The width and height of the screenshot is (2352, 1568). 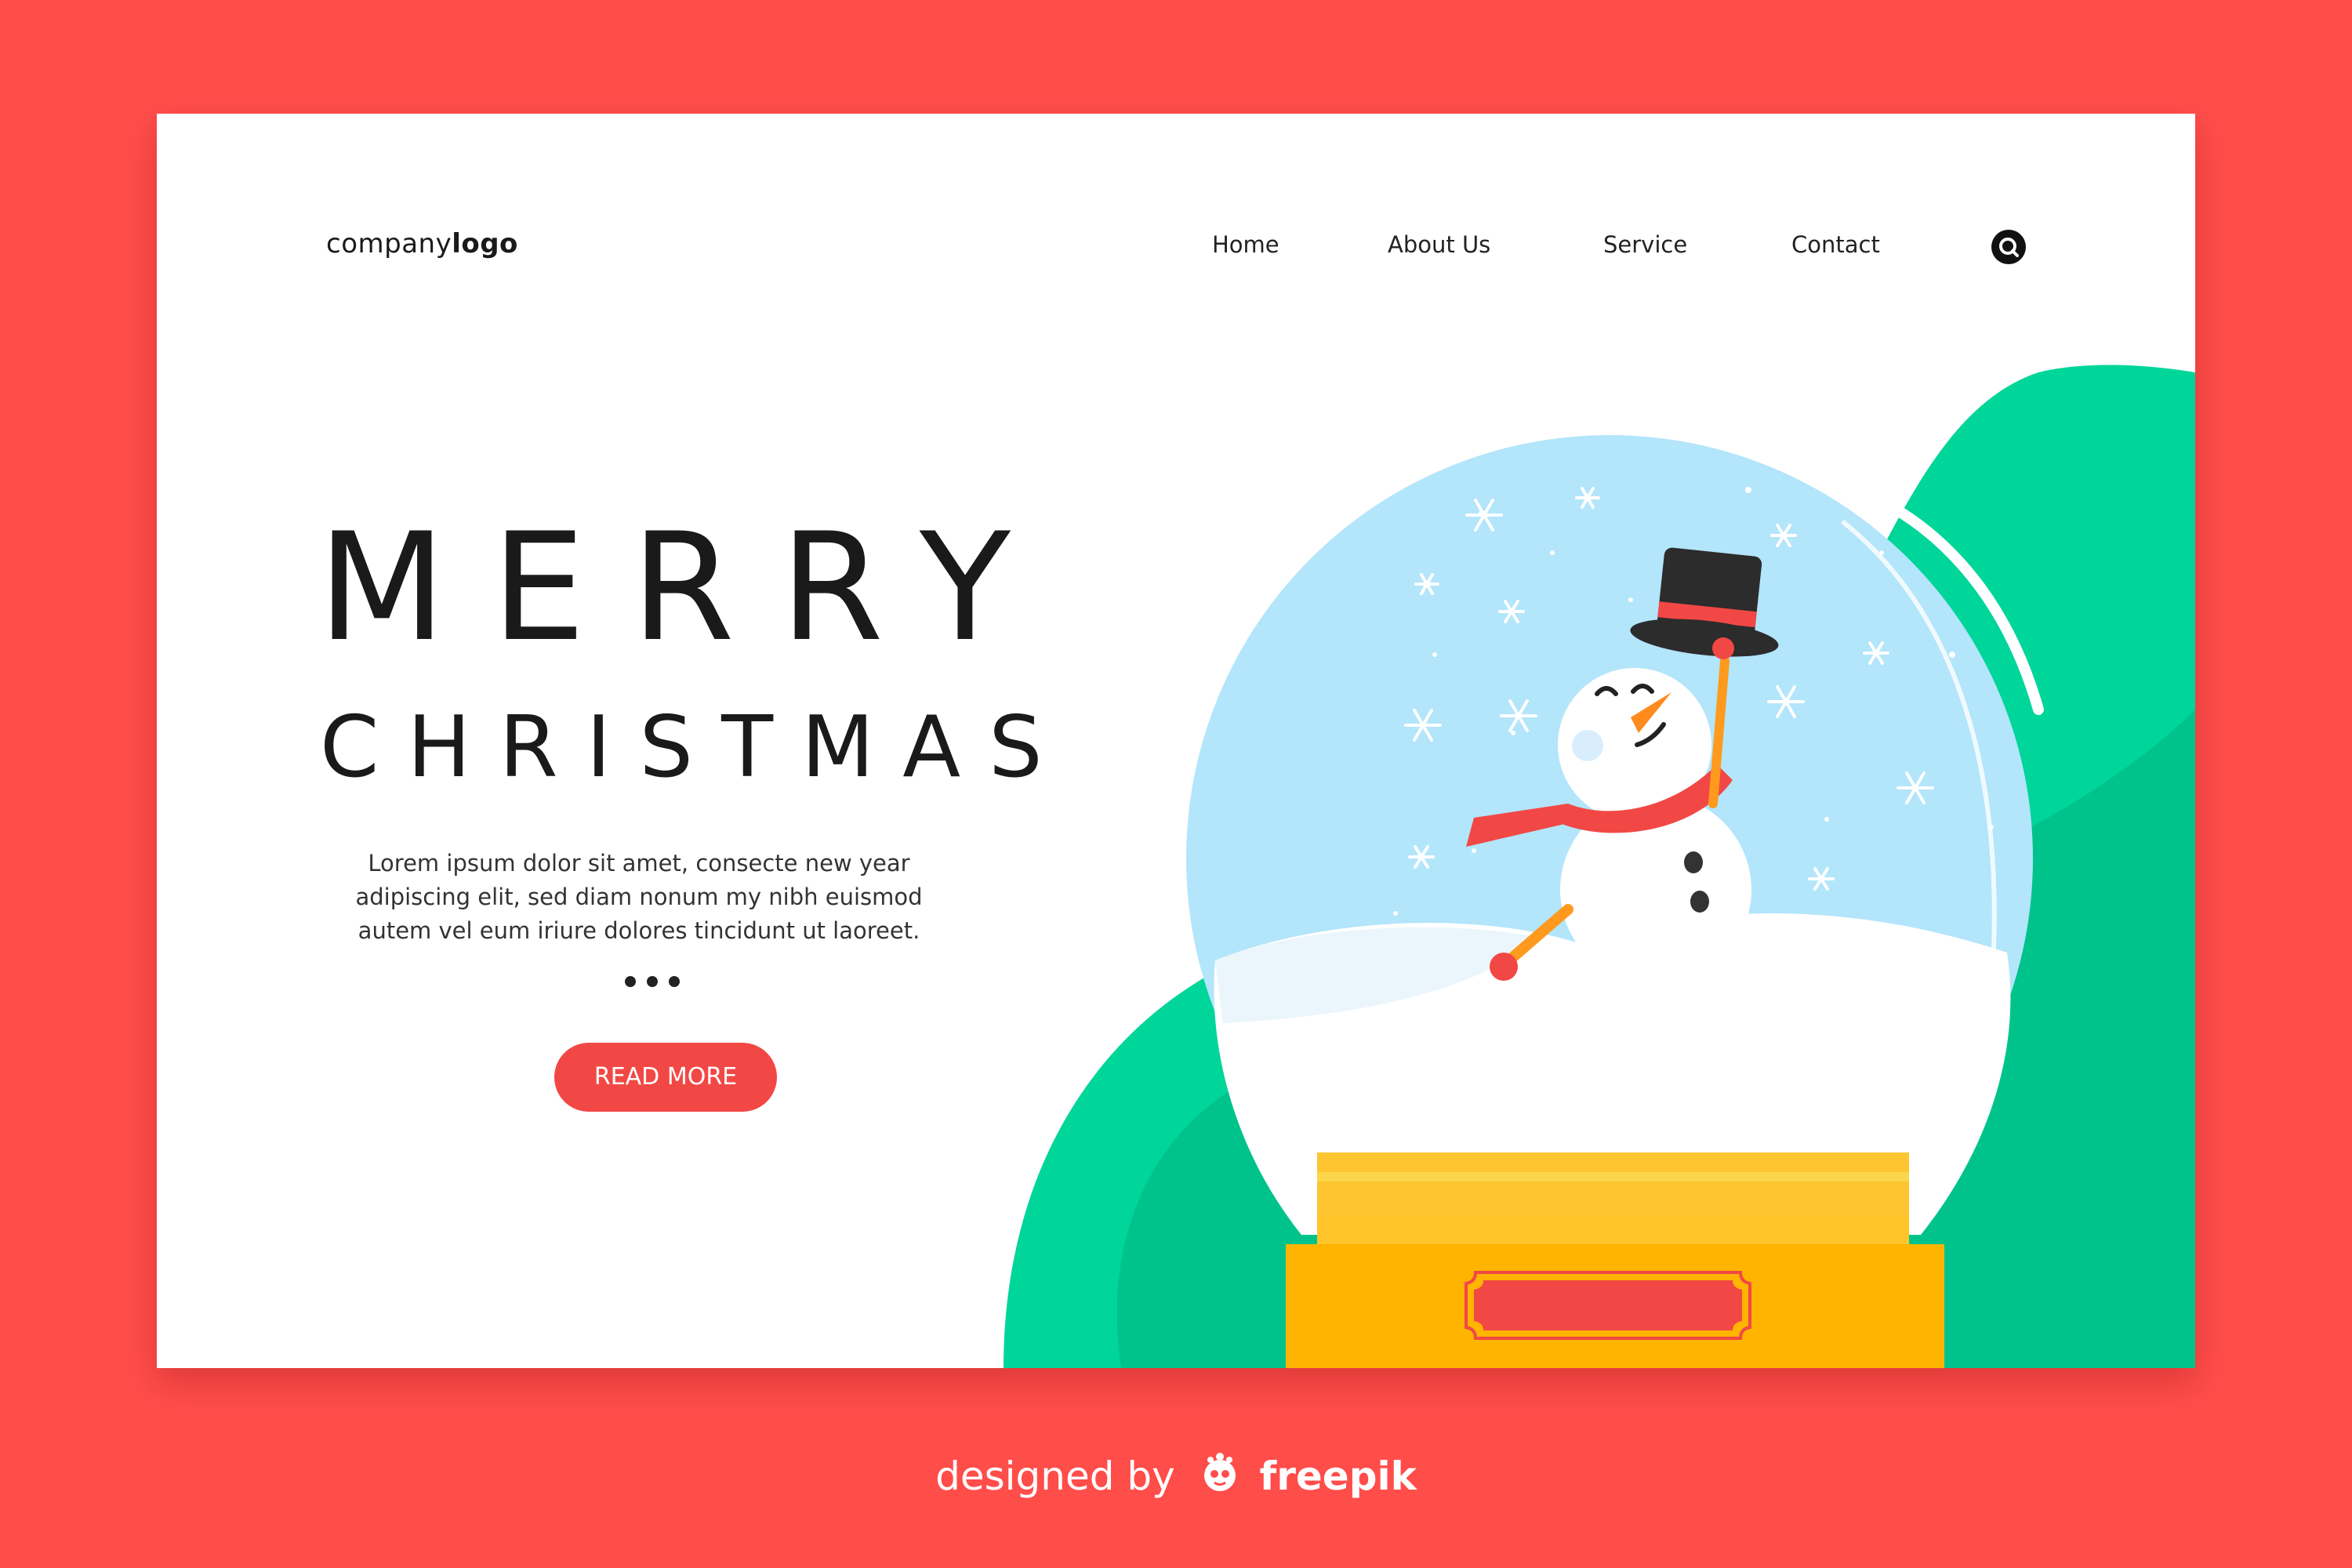 I want to click on footer-credit: designed by freepik, so click(x=1176, y=1476).